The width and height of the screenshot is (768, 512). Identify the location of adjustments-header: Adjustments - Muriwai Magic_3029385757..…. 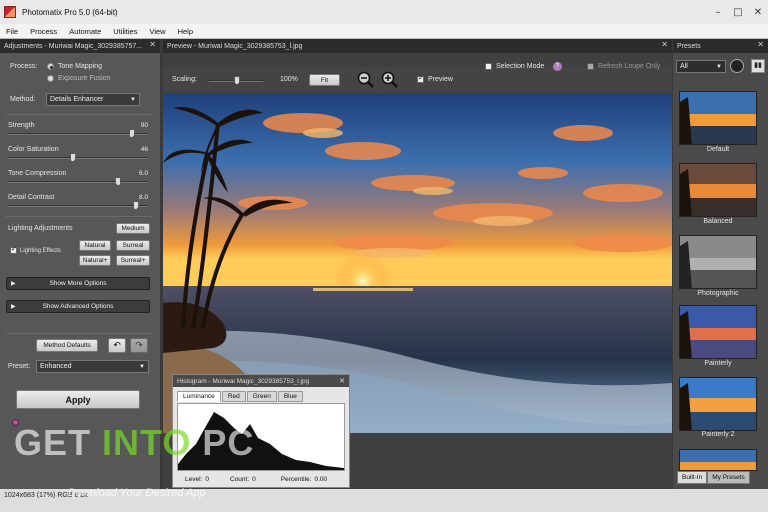
(80, 46).